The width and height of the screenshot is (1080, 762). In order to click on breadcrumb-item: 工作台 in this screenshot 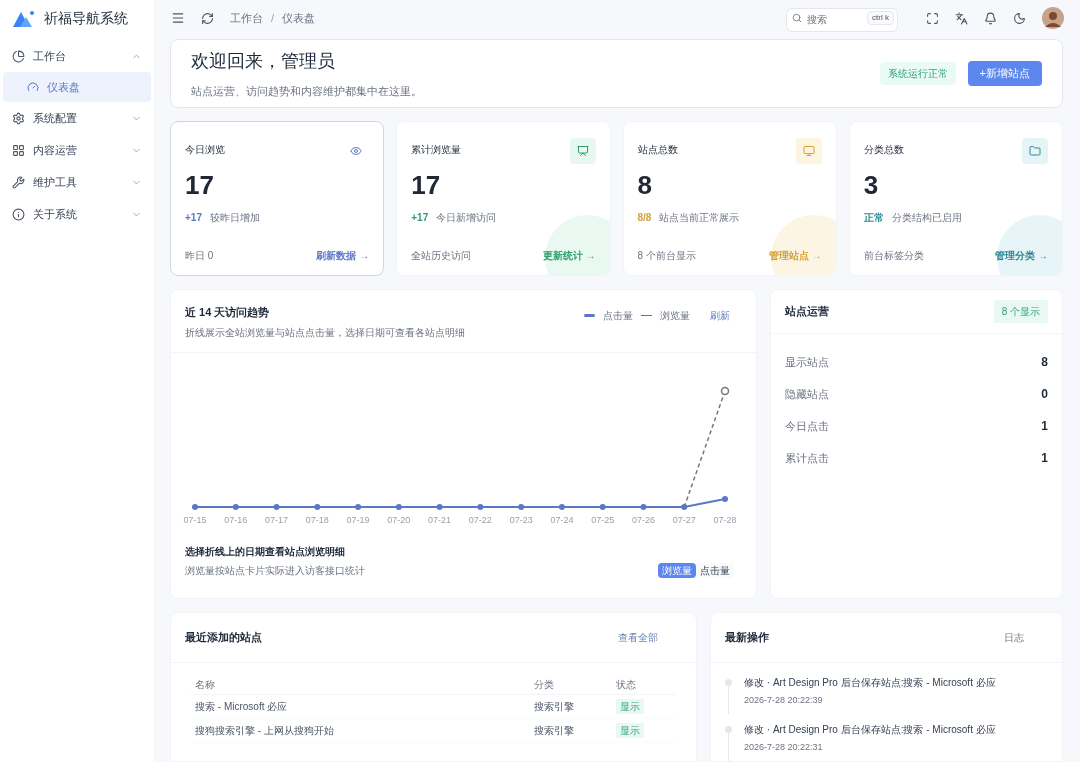, I will do `click(246, 18)`.